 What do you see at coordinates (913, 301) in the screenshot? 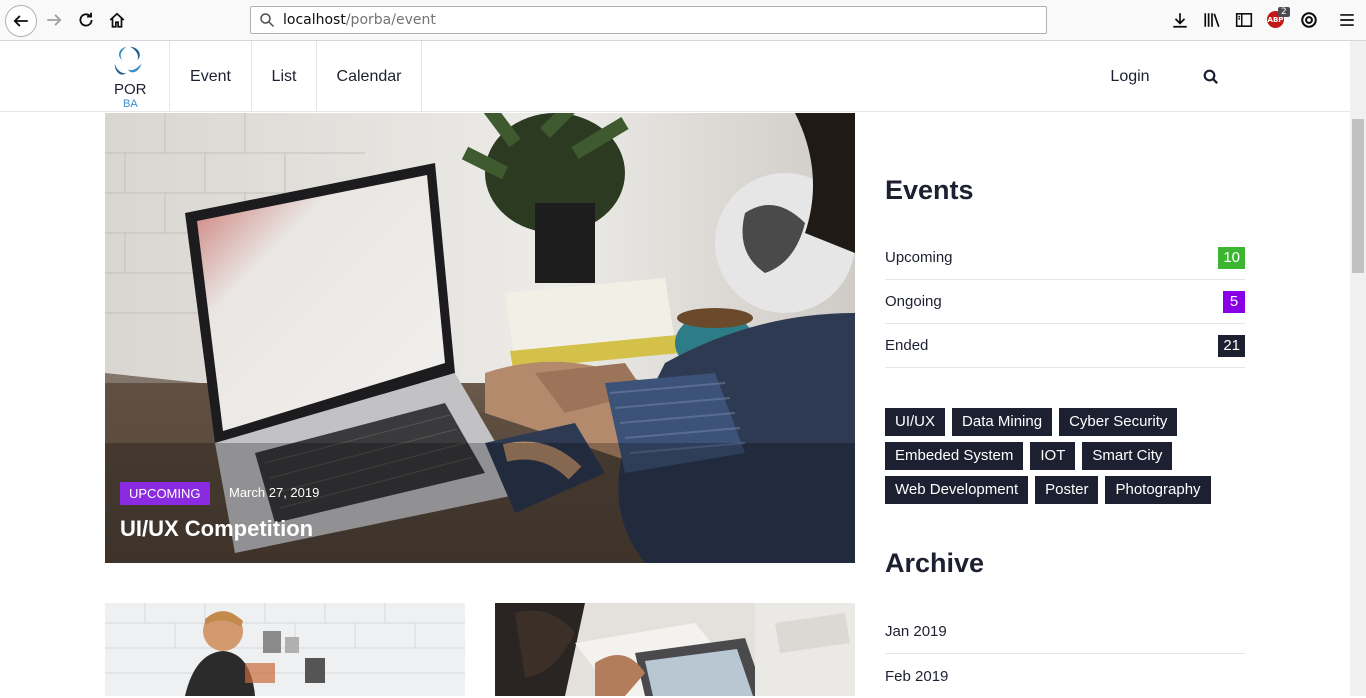
I see `events-ongoing-label: Ongoing` at bounding box center [913, 301].